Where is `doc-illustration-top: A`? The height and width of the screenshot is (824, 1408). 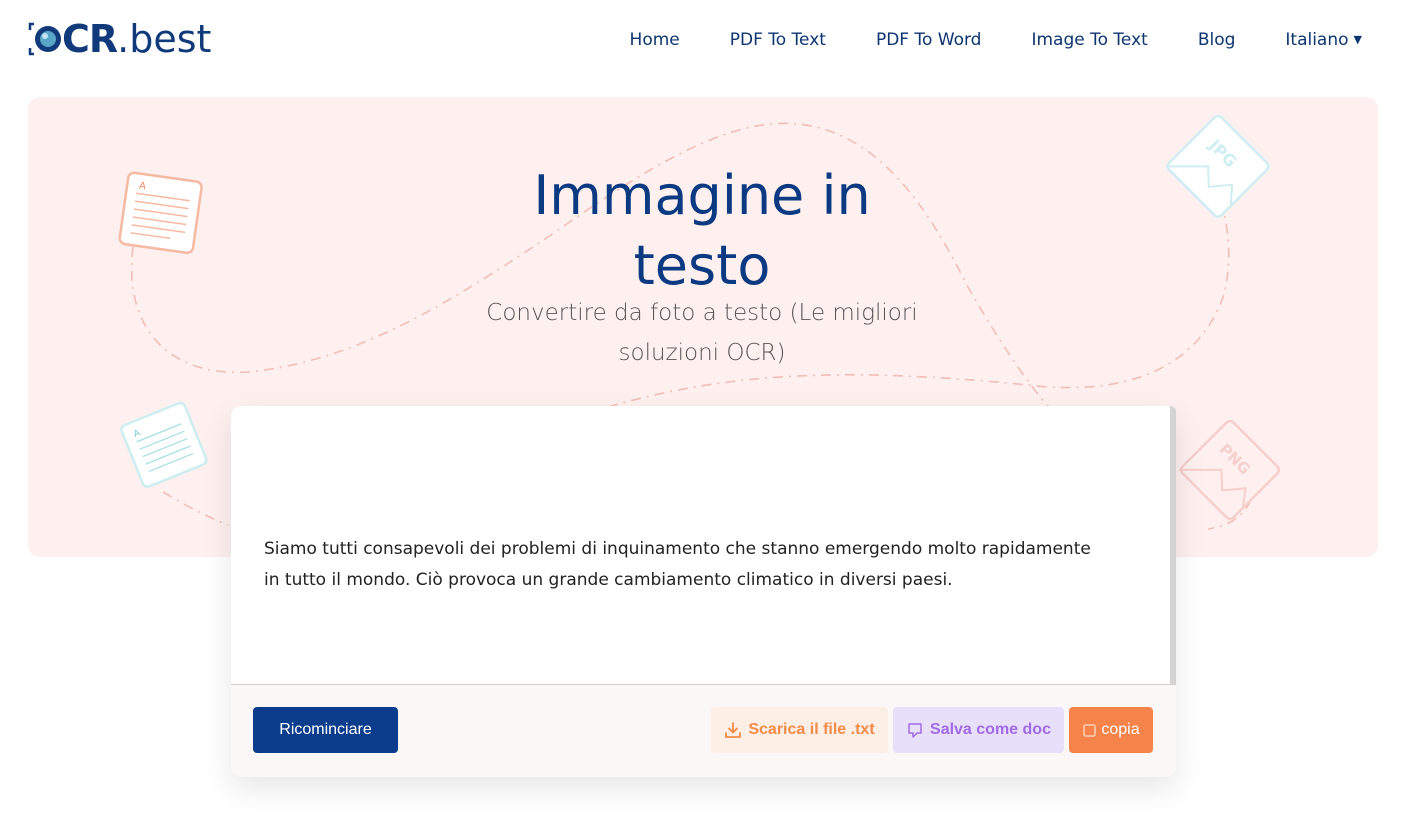
doc-illustration-top: A is located at coordinates (160, 213).